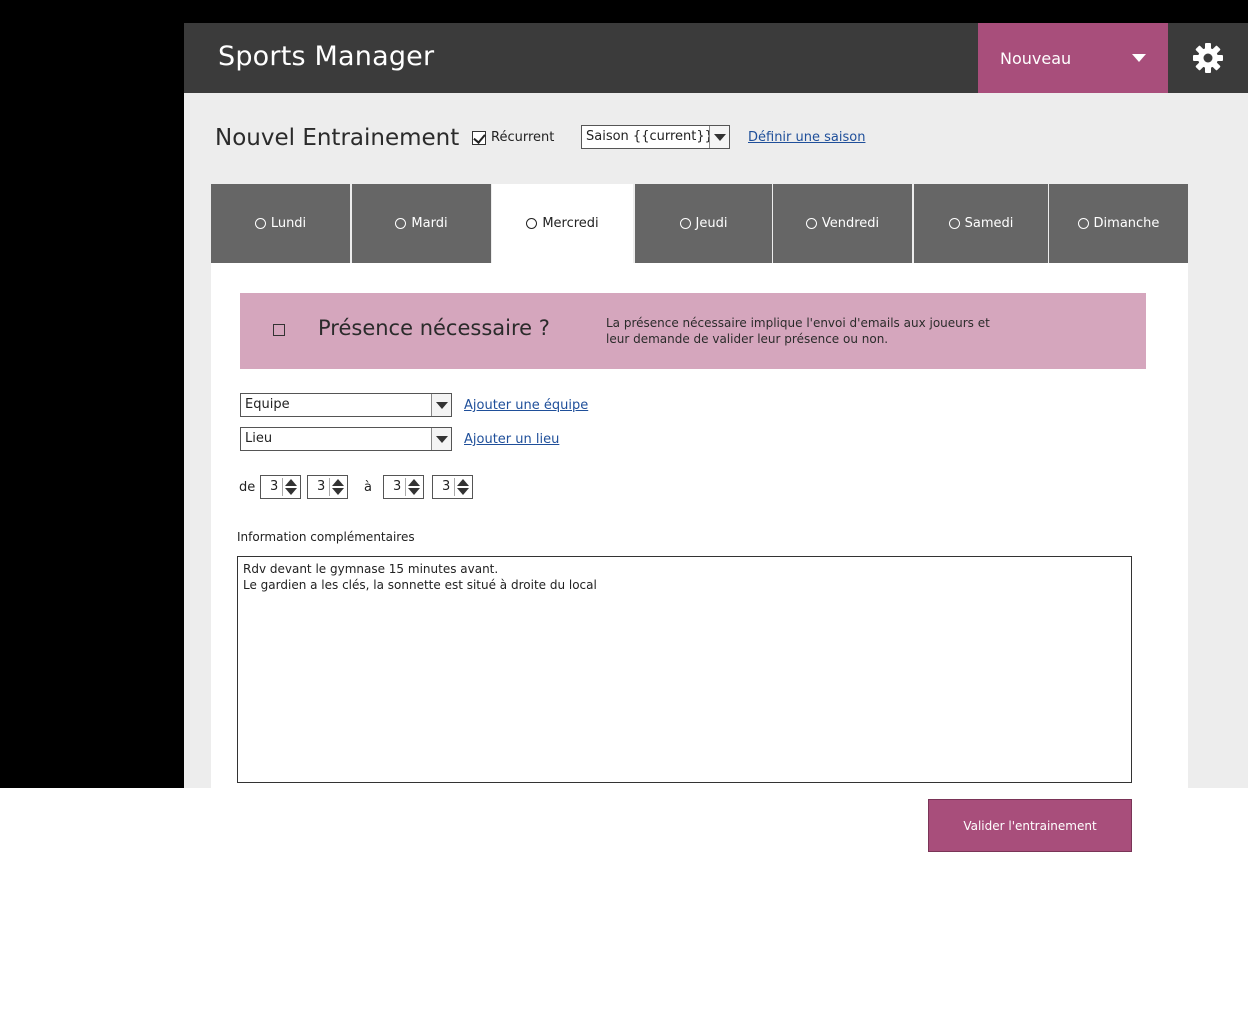 This screenshot has height=1021, width=1248. What do you see at coordinates (1139, 58) in the screenshot?
I see `chevron-down-icon` at bounding box center [1139, 58].